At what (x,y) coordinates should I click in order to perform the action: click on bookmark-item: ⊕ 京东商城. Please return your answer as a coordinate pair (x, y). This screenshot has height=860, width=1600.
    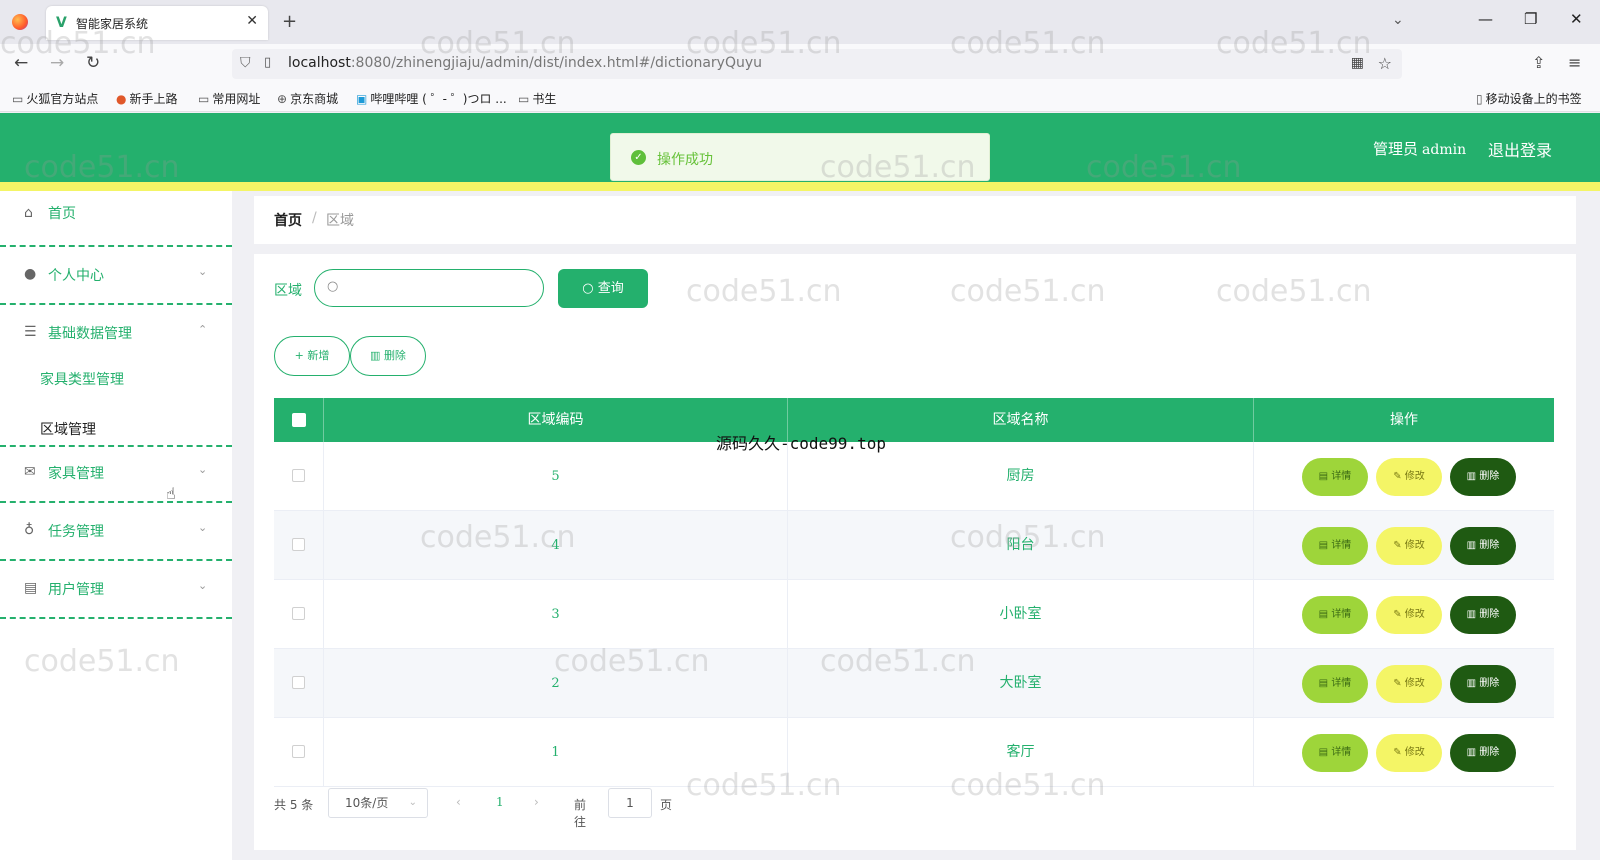
    Looking at the image, I should click on (307, 98).